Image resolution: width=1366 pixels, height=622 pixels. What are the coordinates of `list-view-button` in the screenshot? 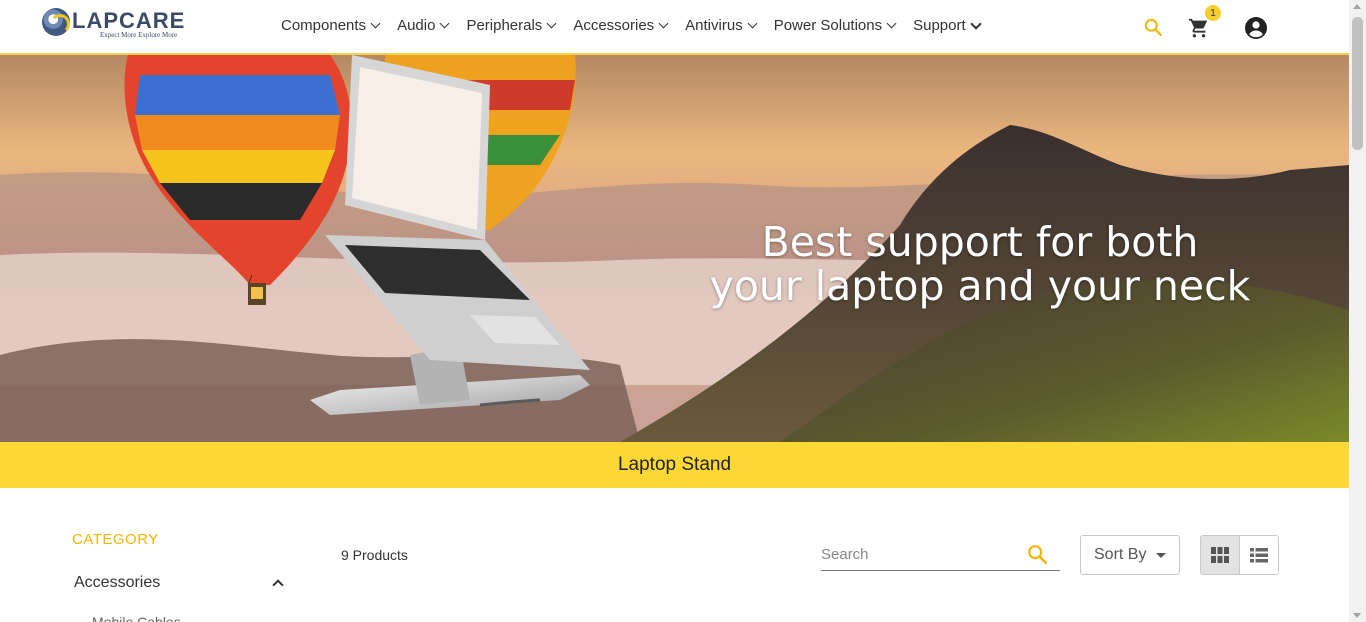 It's located at (1259, 555).